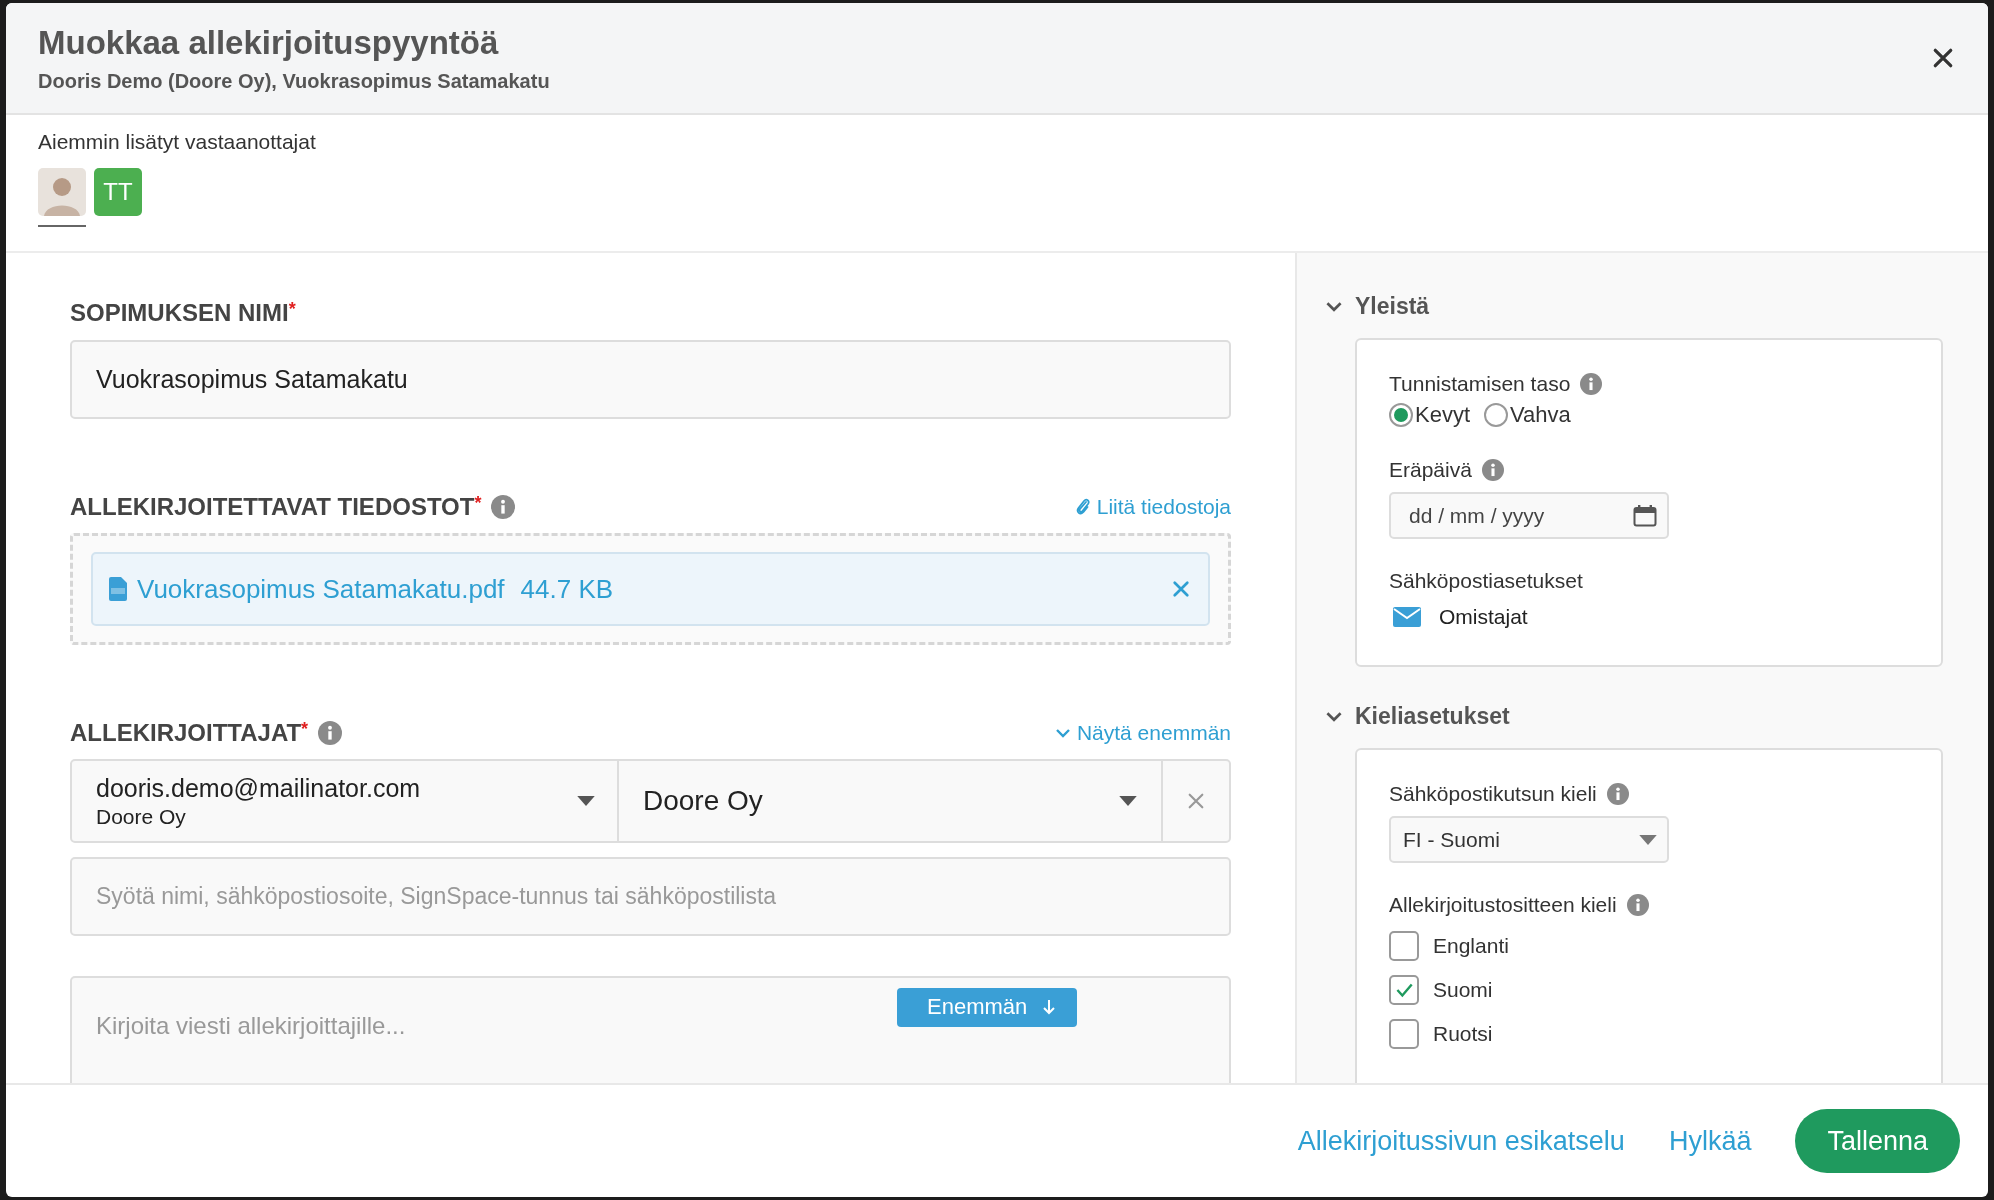  I want to click on section-toggle: Yleistä, so click(1656, 306).